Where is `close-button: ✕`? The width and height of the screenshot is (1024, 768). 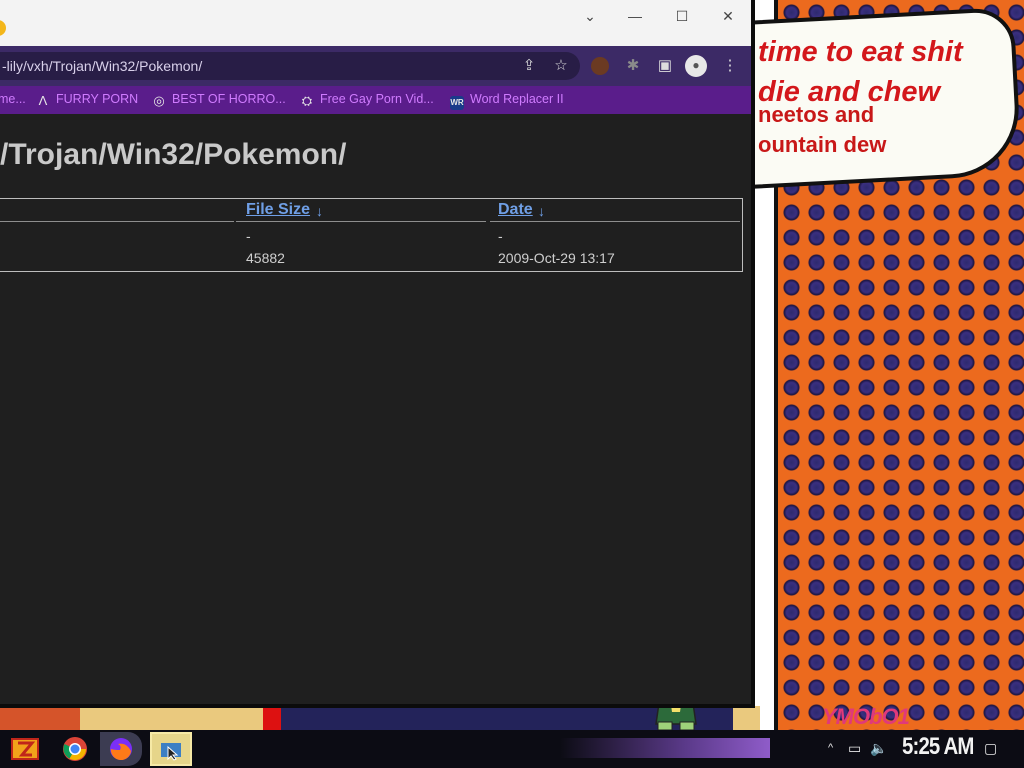
close-button: ✕ is located at coordinates (728, 16).